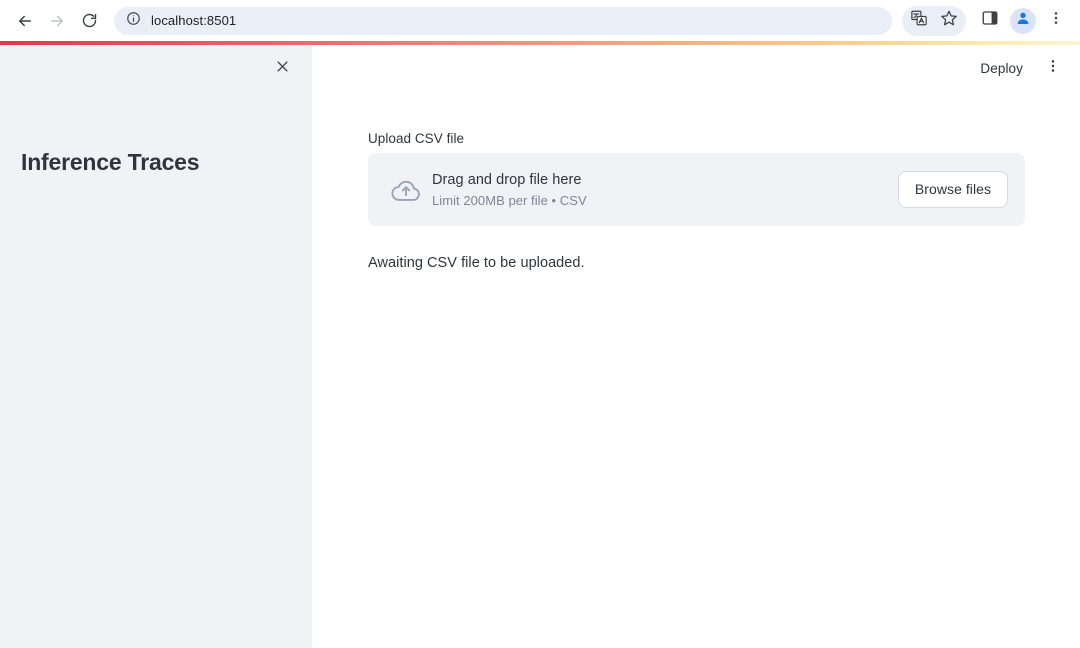 The height and width of the screenshot is (648, 1080). I want to click on app-menu-button, so click(1053, 68).